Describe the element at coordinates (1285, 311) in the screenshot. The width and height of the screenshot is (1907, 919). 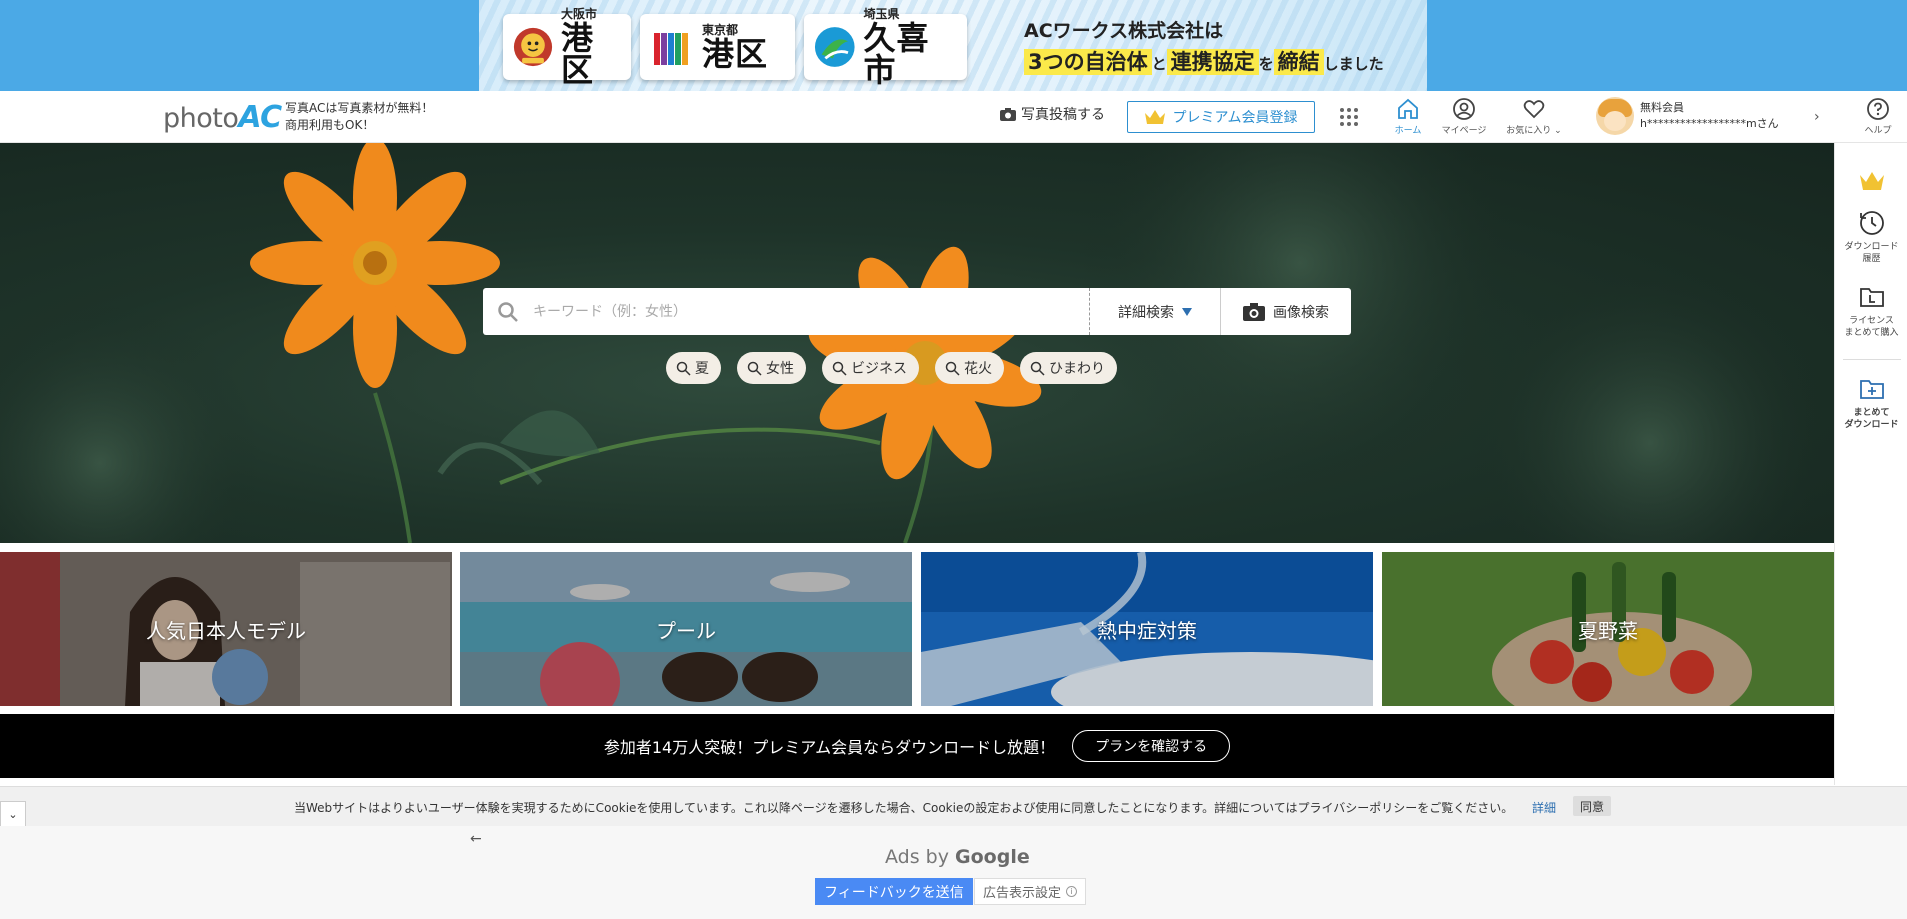
I see `image-search-button: 画像検索` at that location.